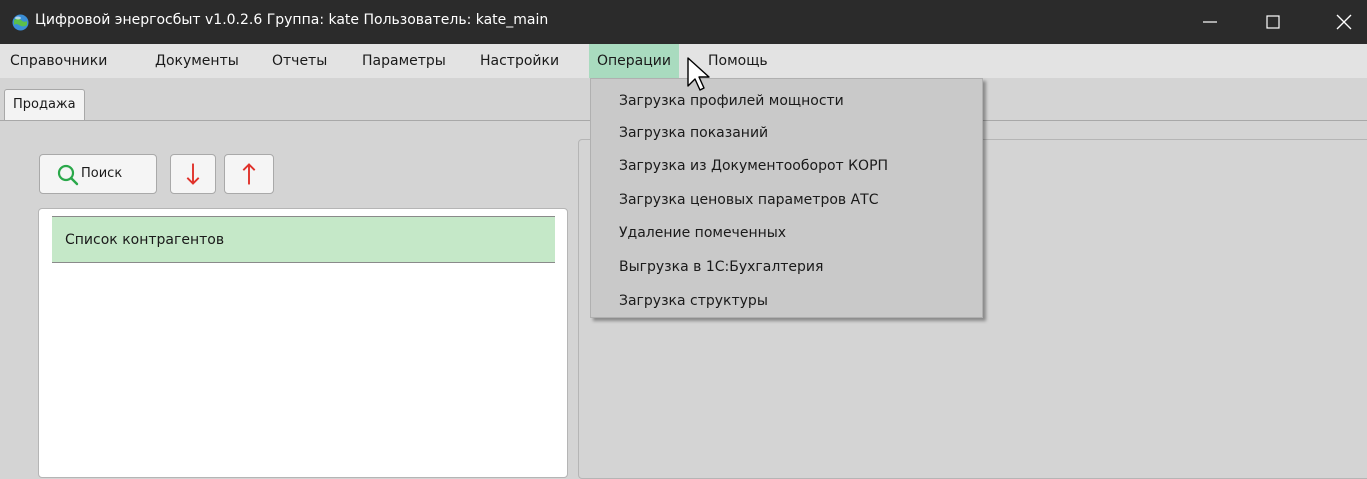 This screenshot has height=479, width=1367. Describe the element at coordinates (693, 301) in the screenshot. I see `menu-item-load-structure: Загрузка структуры` at that location.